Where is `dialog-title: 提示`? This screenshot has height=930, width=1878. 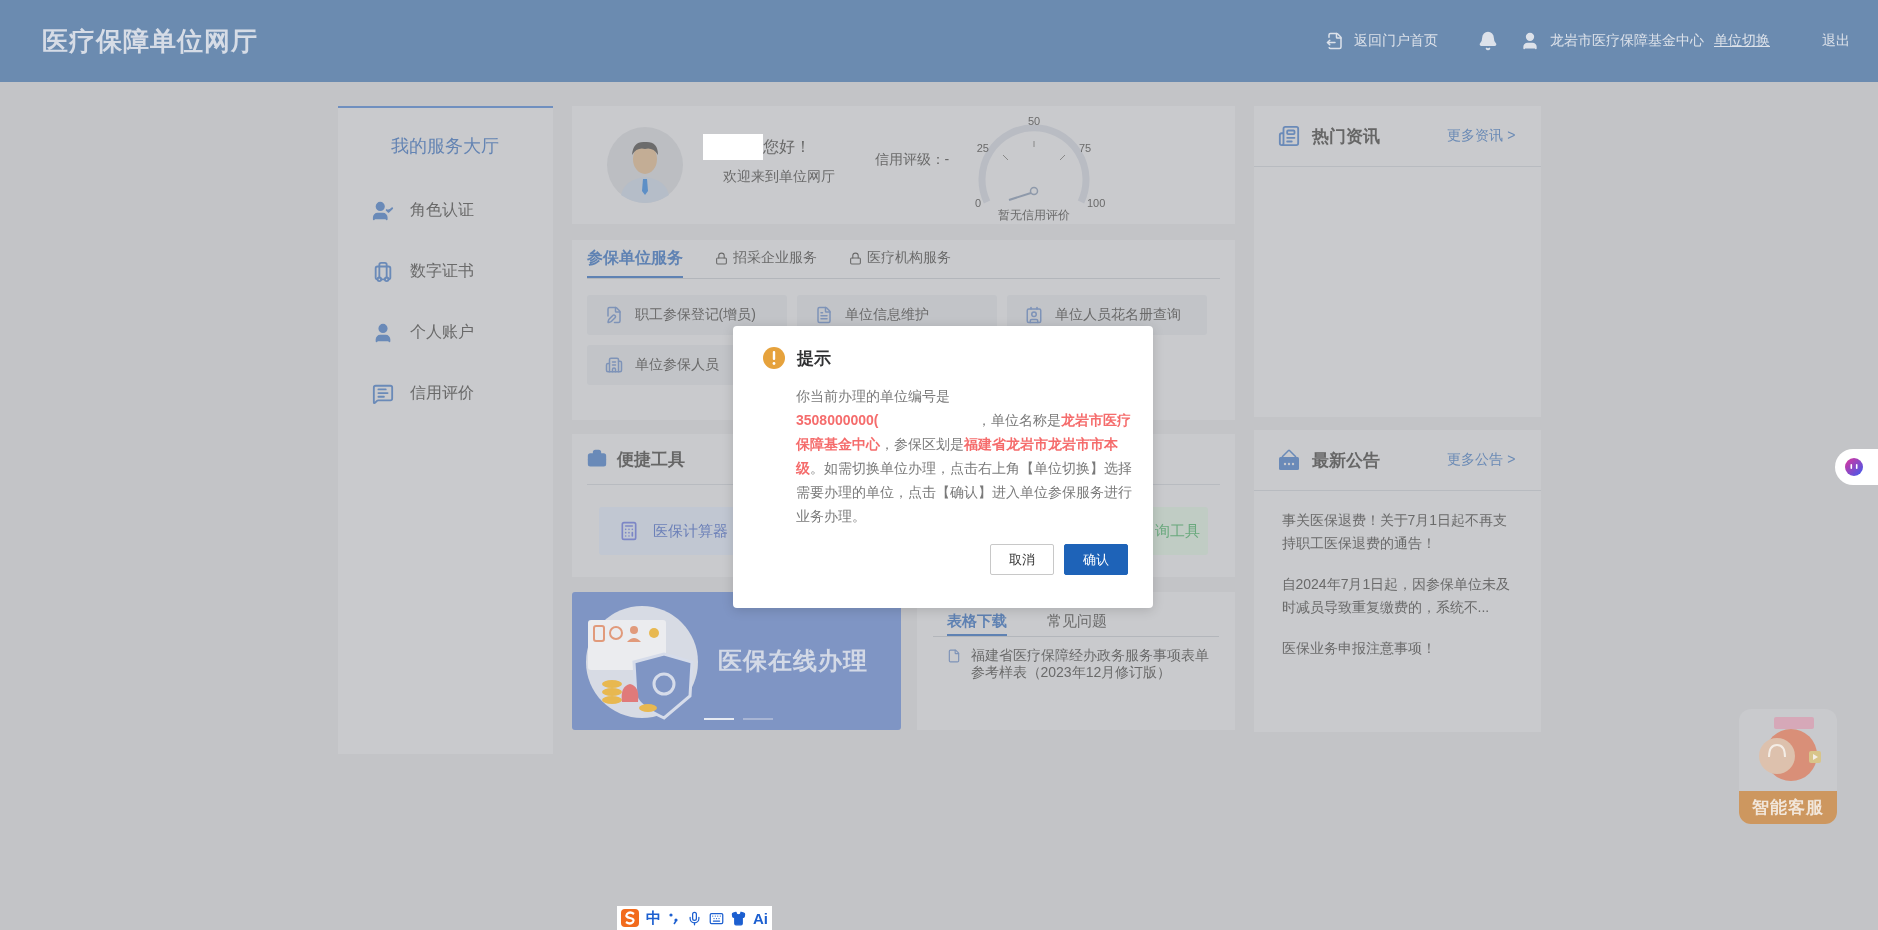
dialog-title: 提示 is located at coordinates (814, 358).